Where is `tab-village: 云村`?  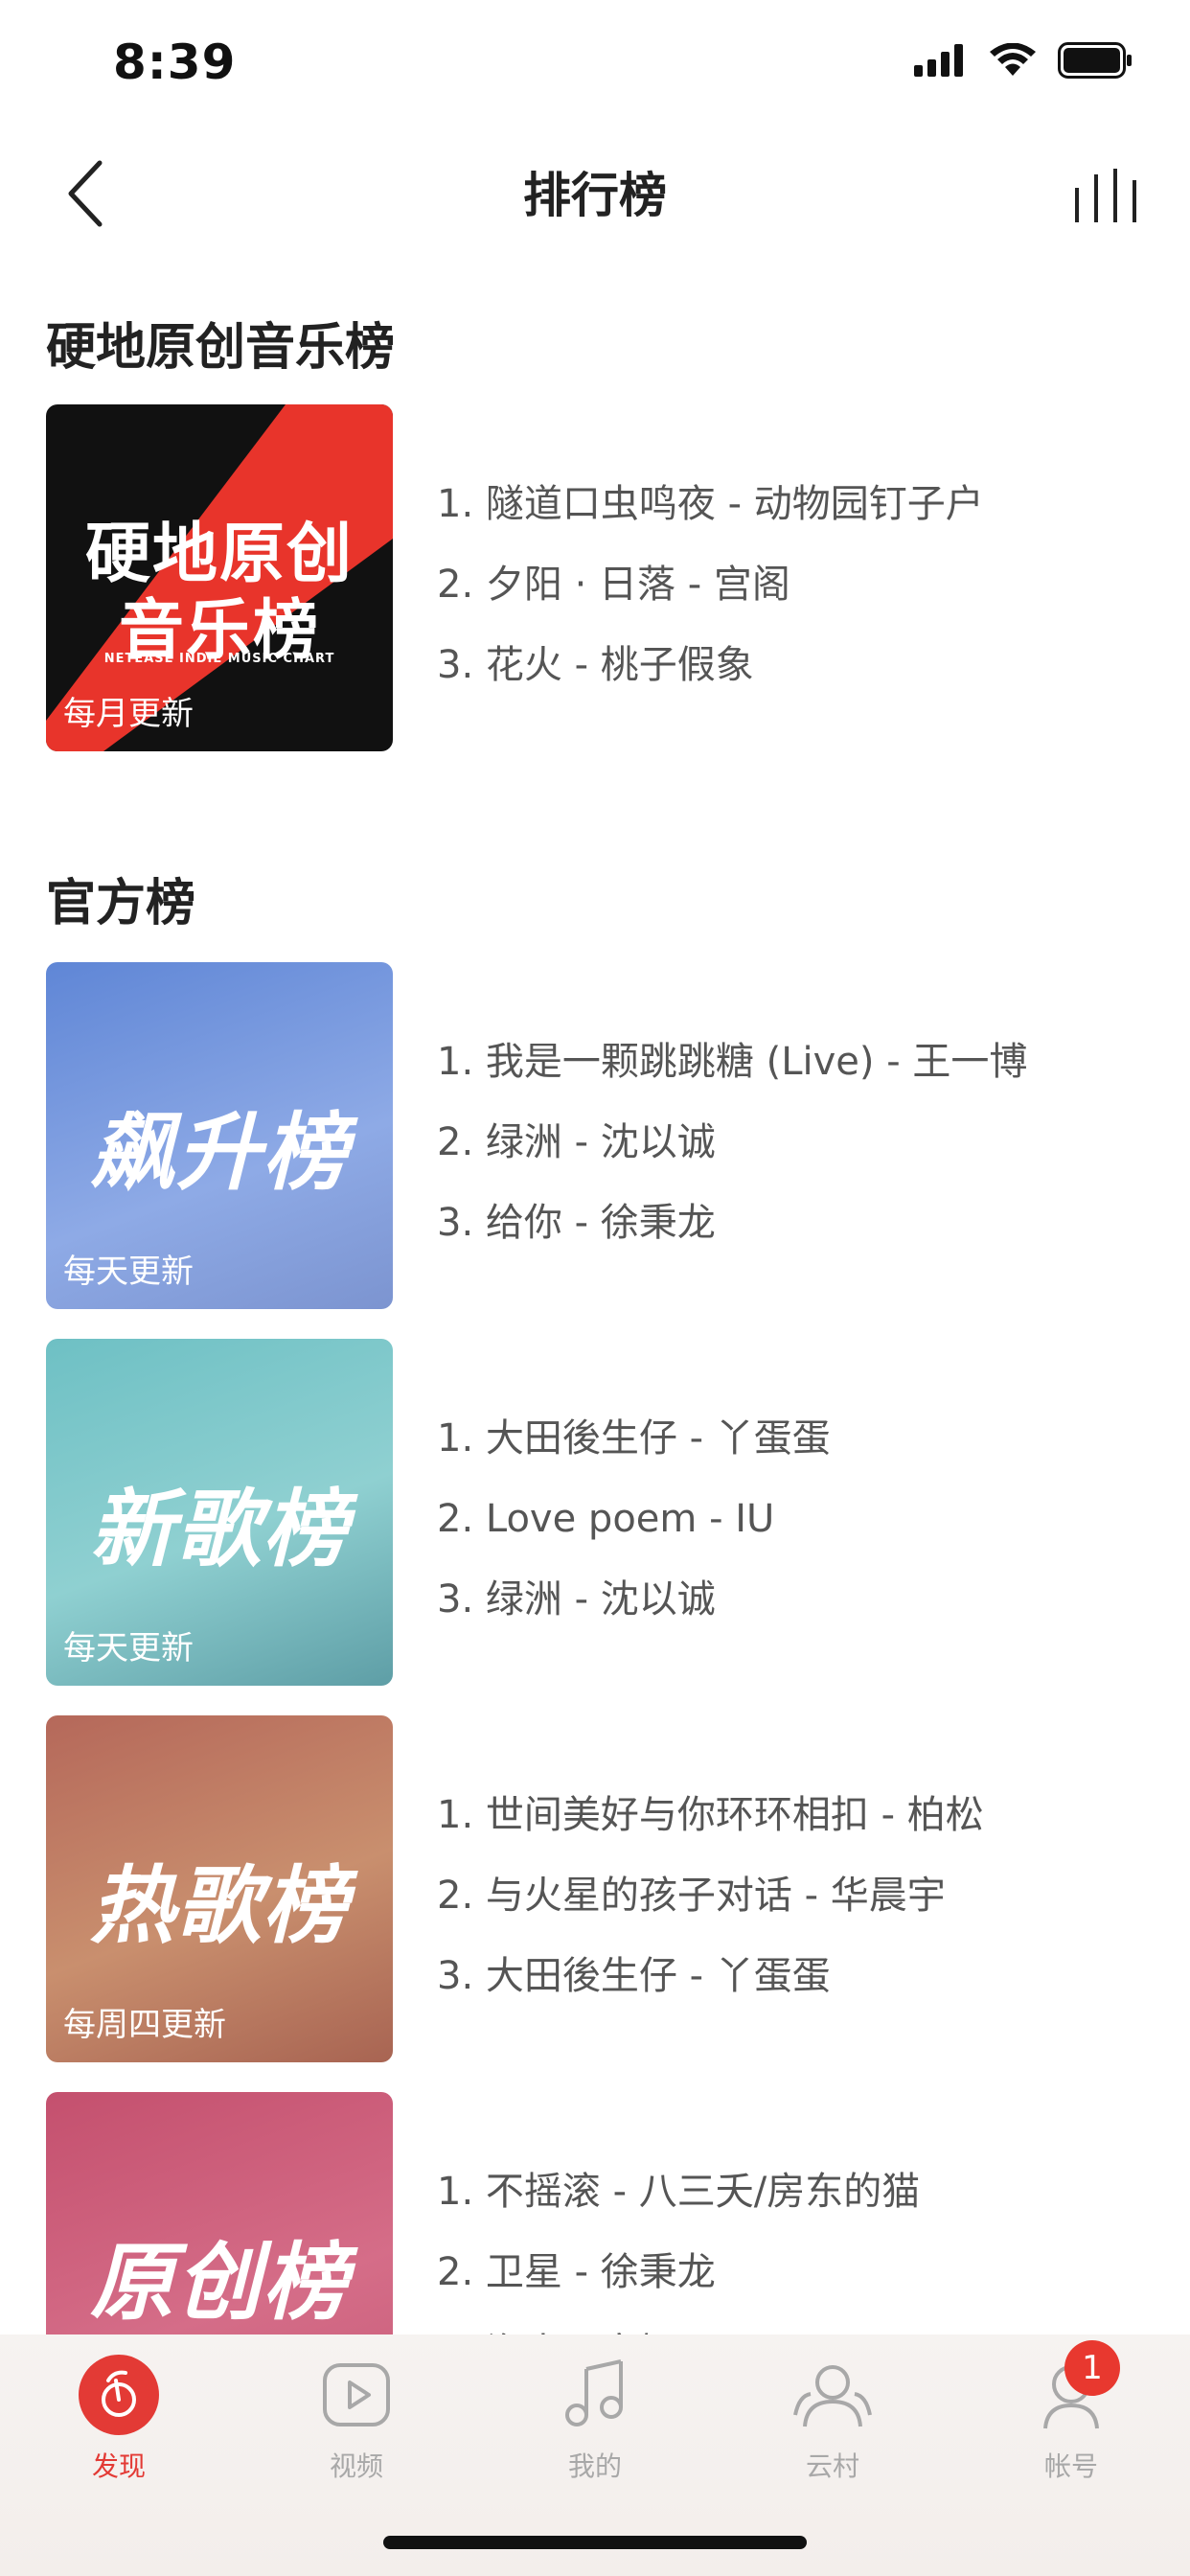 tab-village: 云村 is located at coordinates (833, 2418).